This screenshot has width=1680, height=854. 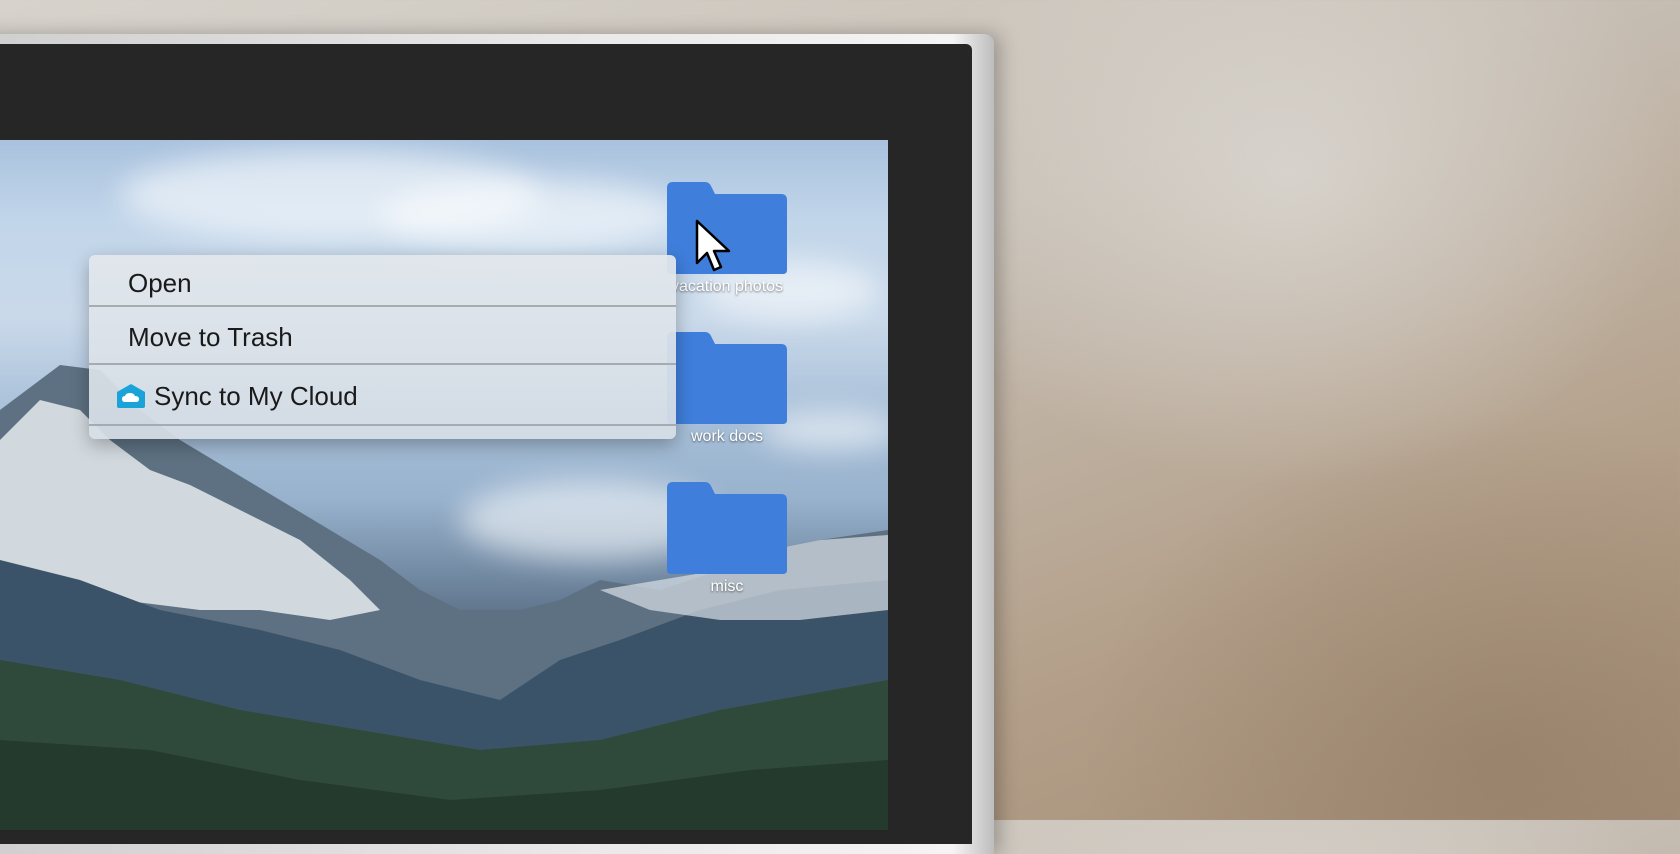 I want to click on context-menu: Open Move to Trash Sync to My Cloud, so click(x=382, y=347).